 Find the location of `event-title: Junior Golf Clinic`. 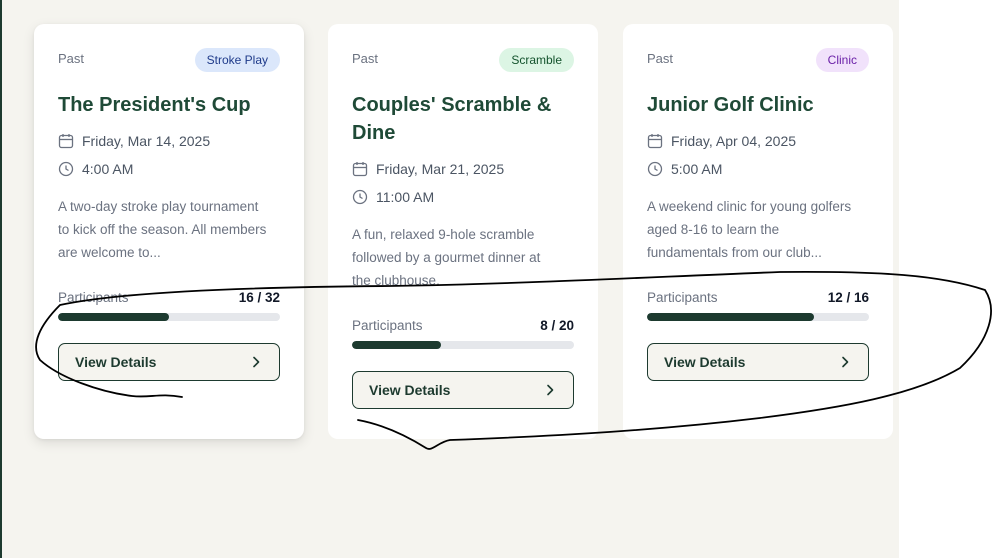

event-title: Junior Golf Clinic is located at coordinates (758, 105).